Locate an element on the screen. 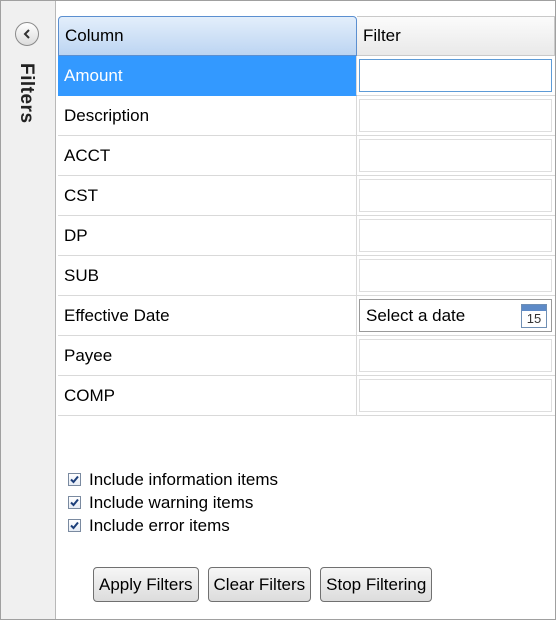 The height and width of the screenshot is (620, 556). column-name: SUB is located at coordinates (207, 276).